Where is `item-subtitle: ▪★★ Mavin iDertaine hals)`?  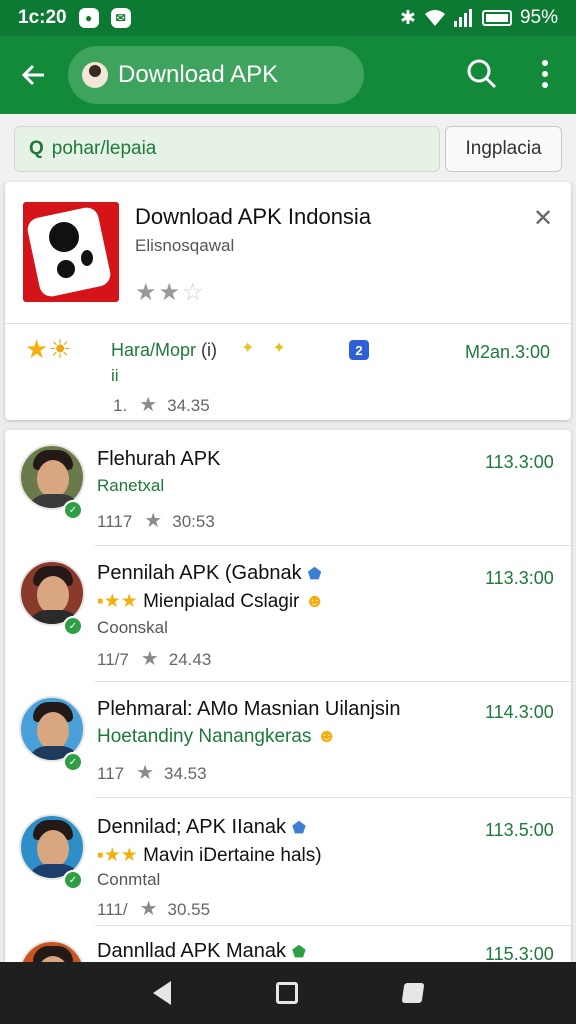 item-subtitle: ▪★★ Mavin iDertaine hals) is located at coordinates (209, 855).